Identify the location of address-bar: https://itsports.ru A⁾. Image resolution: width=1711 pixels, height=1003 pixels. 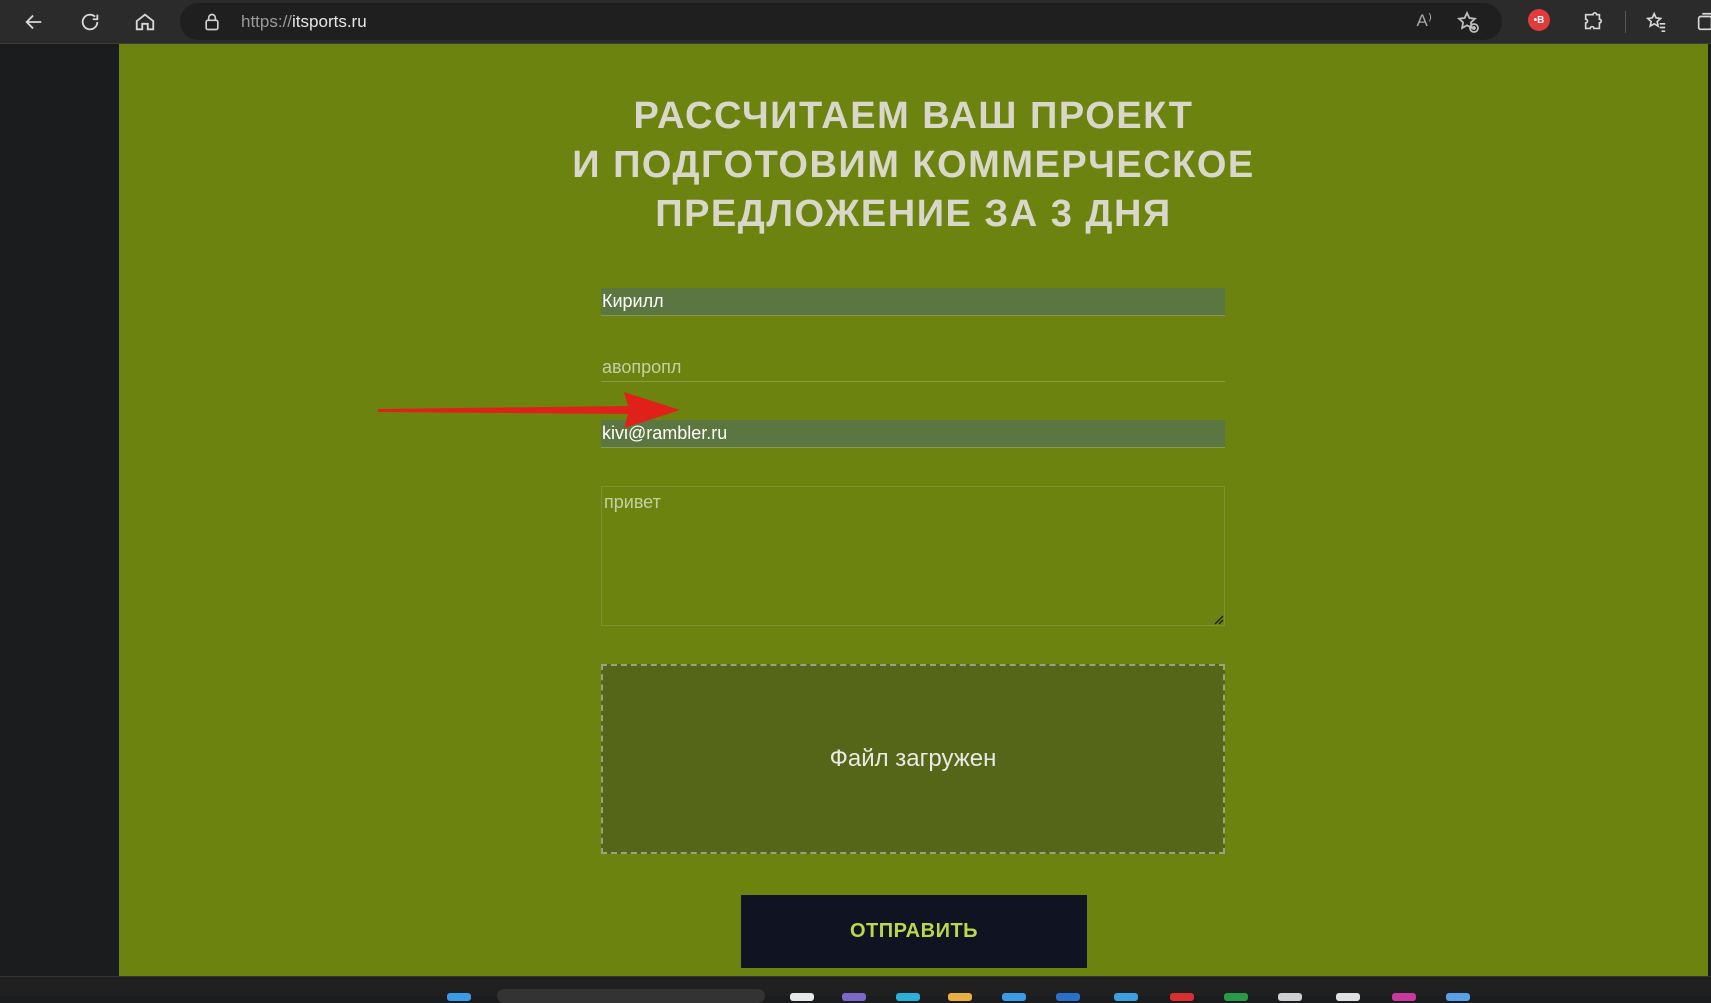
(841, 21).